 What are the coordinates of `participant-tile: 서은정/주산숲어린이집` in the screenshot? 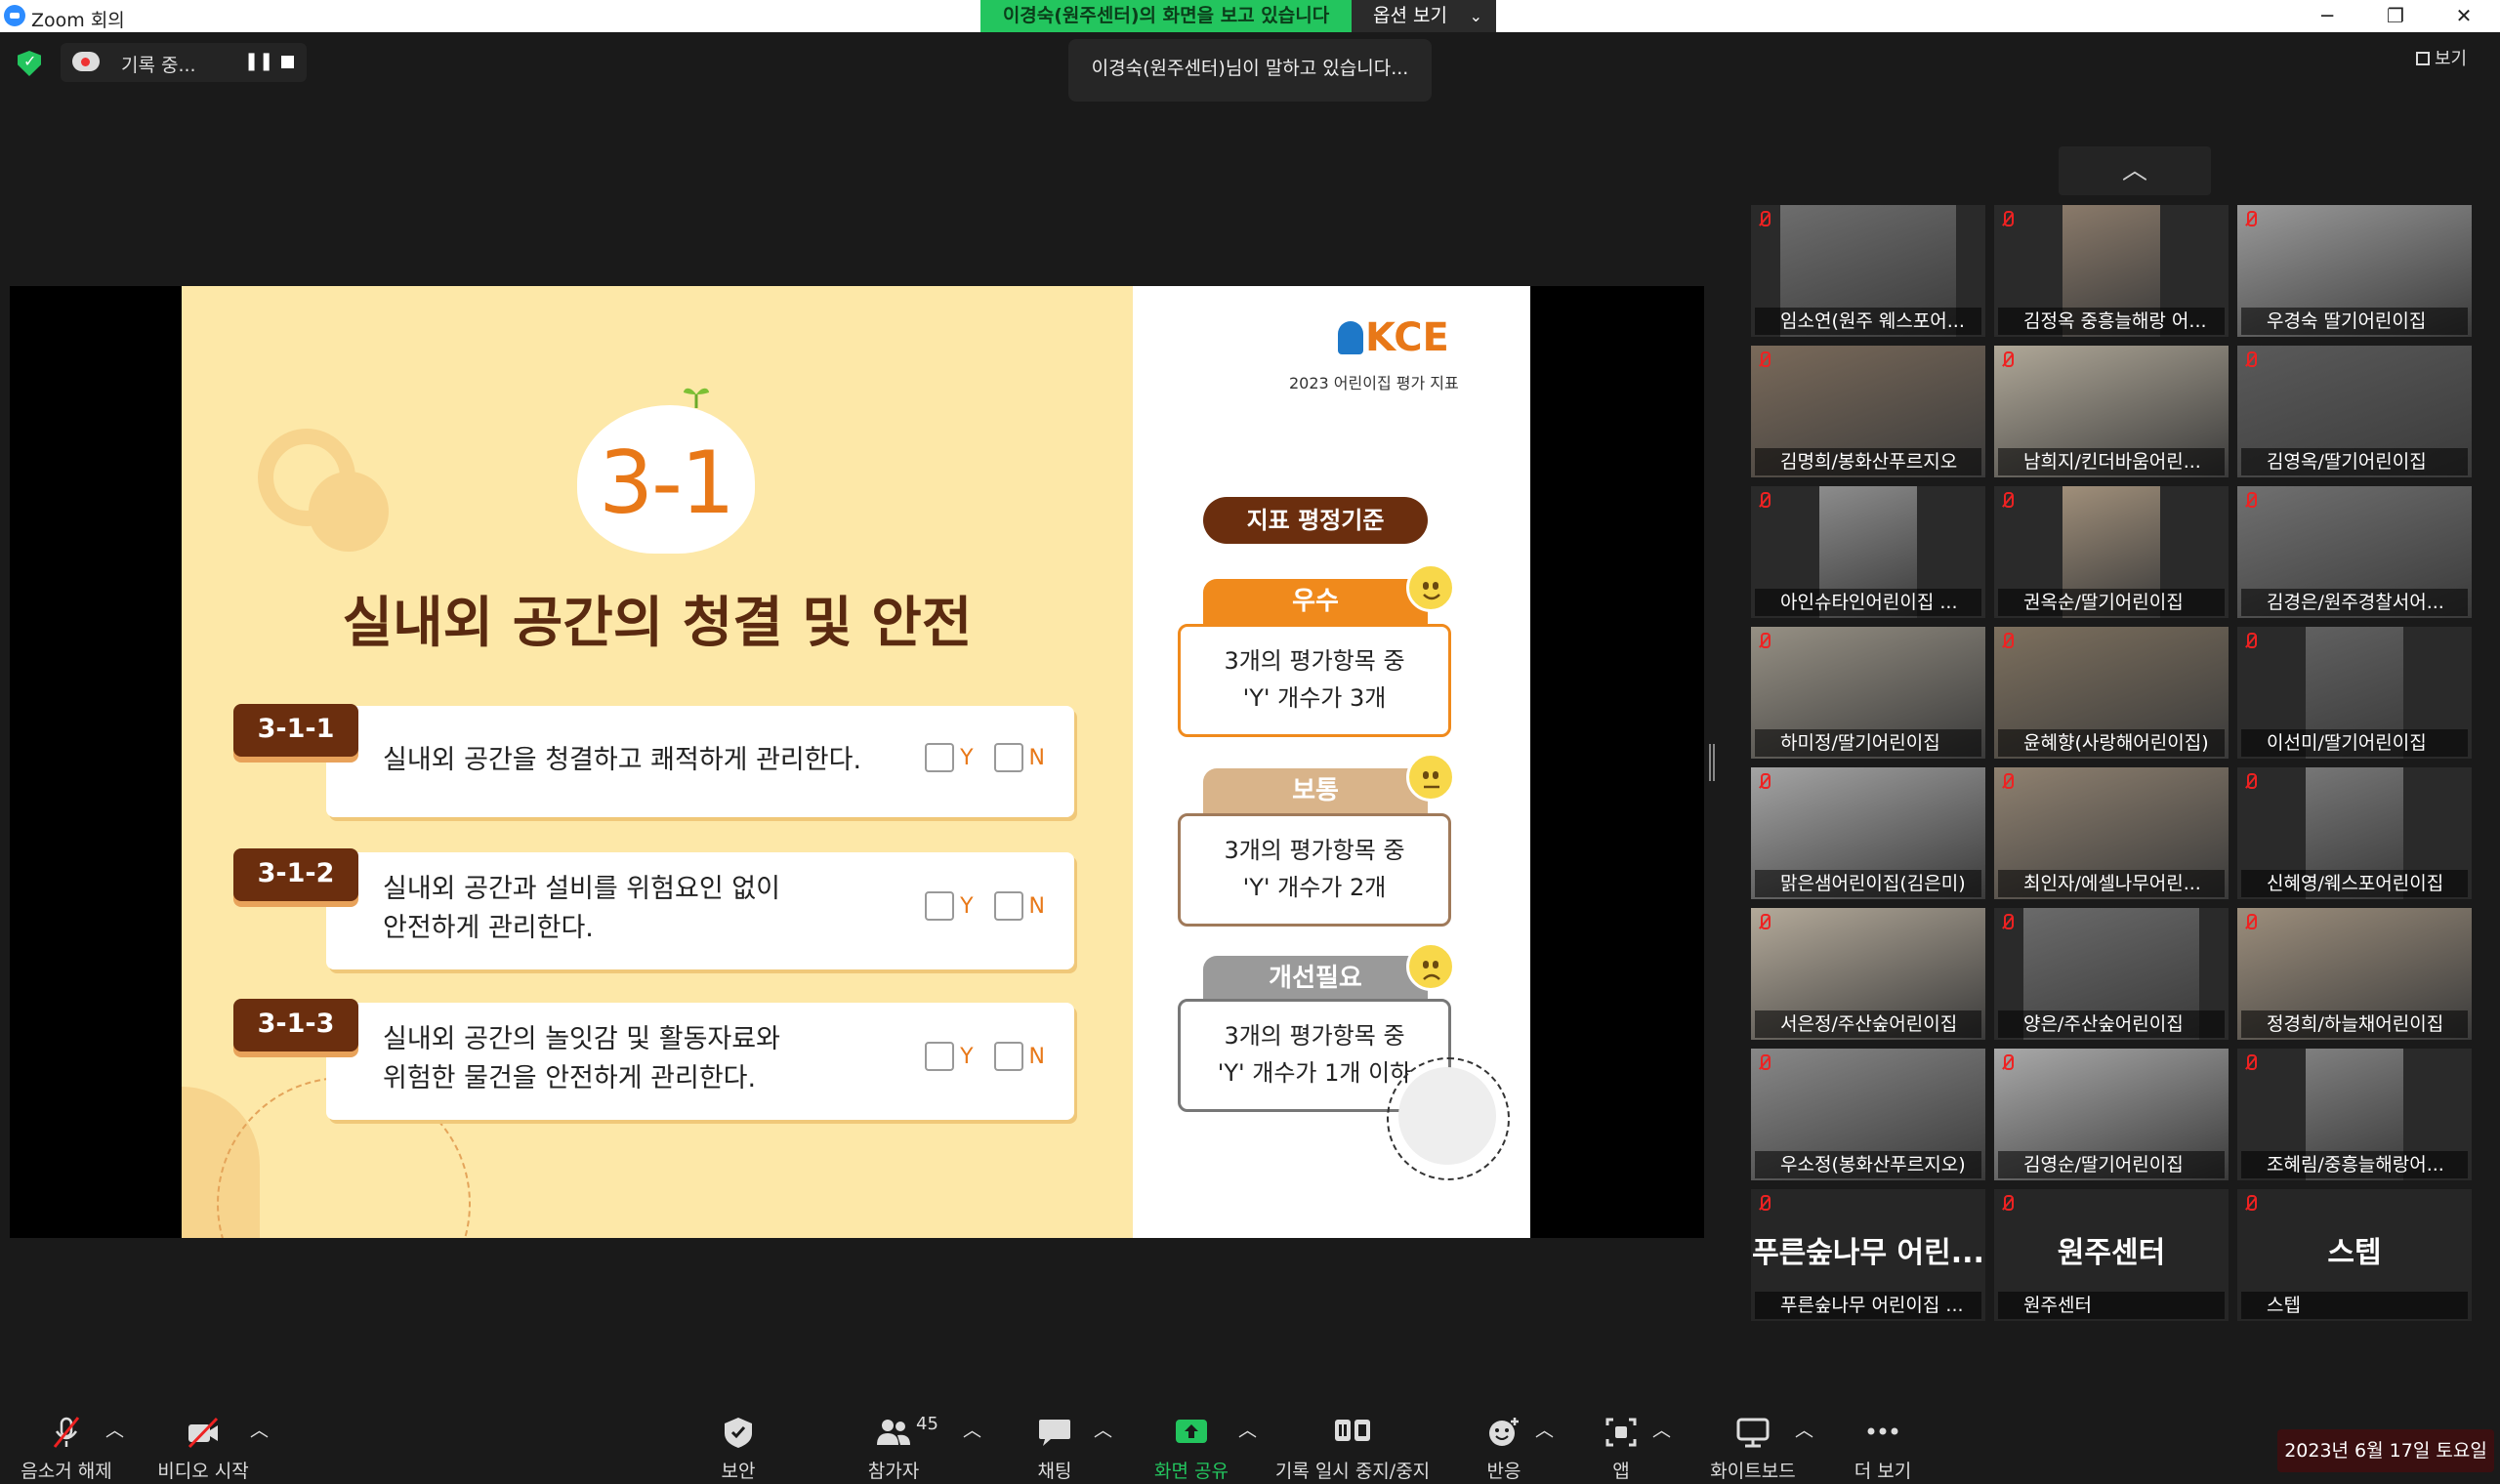 It's located at (1868, 974).